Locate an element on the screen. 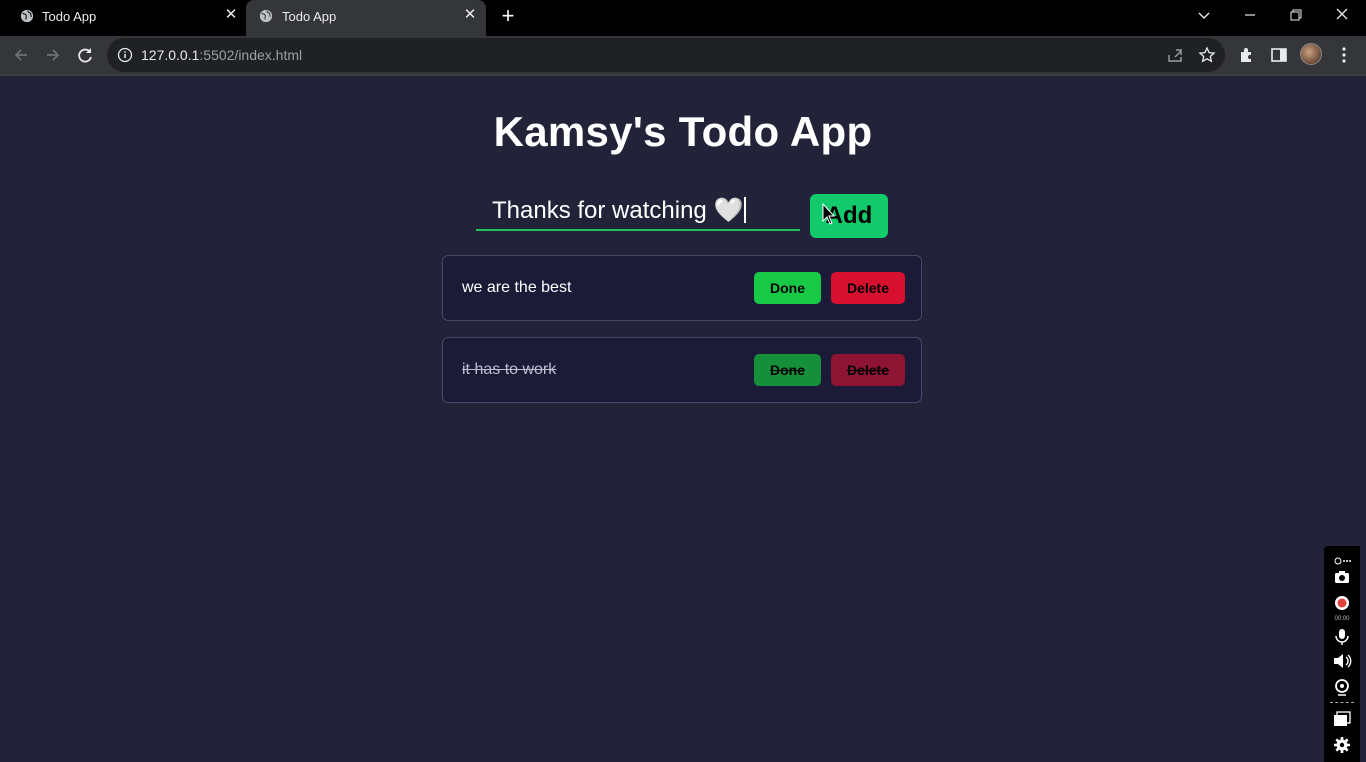  site-info-icon is located at coordinates (125, 55).